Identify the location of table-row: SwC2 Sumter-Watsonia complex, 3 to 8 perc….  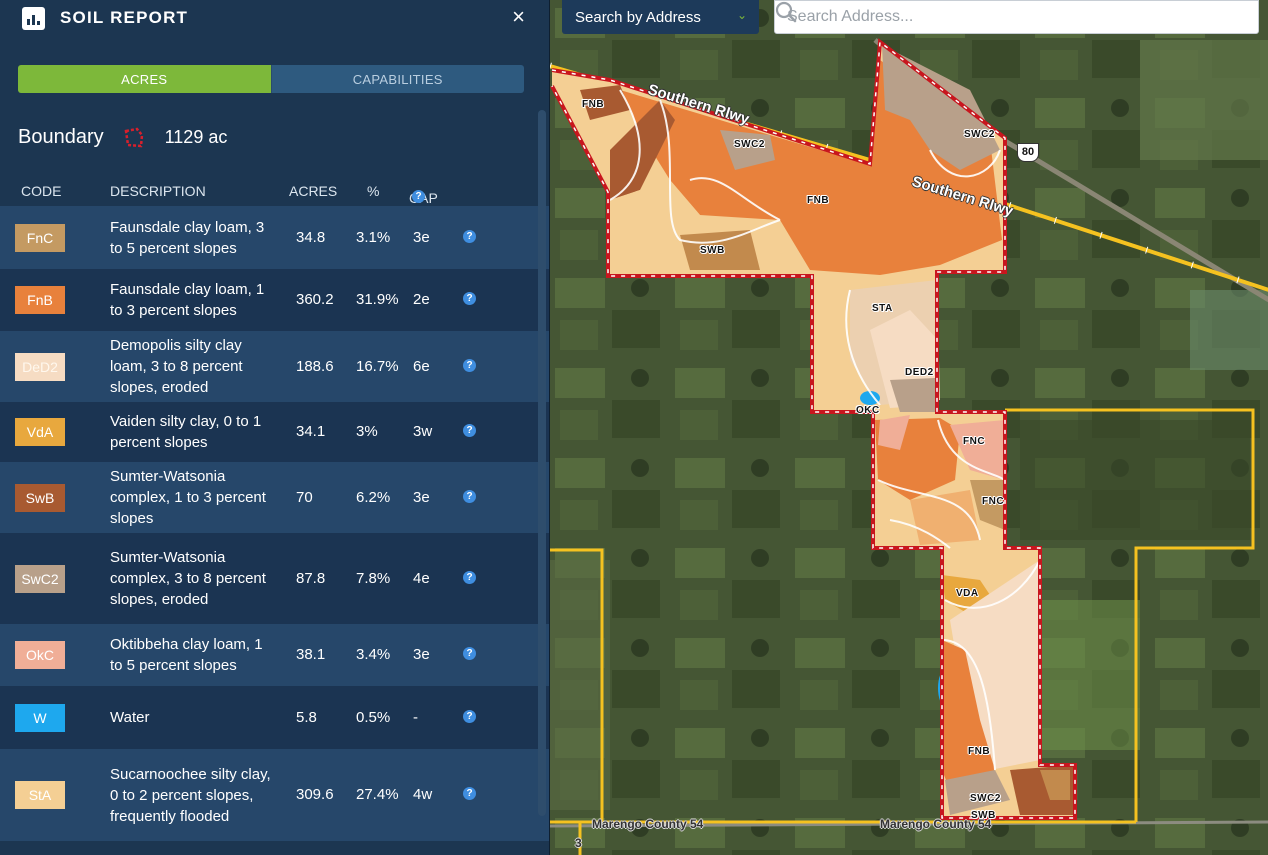
(274, 578).